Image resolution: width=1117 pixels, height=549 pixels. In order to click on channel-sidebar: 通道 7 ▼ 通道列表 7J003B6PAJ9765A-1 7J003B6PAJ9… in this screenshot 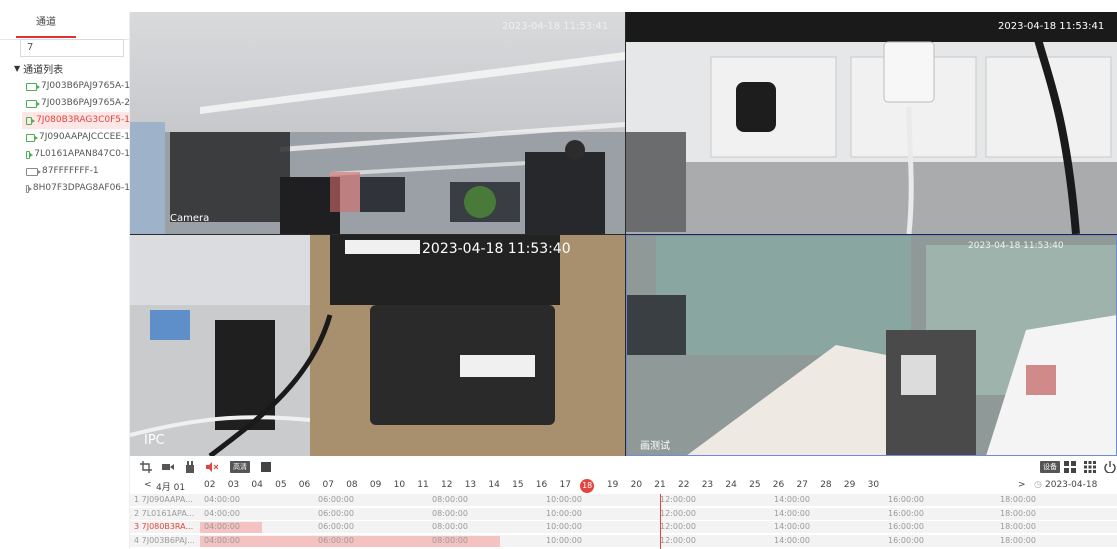, I will do `click(65, 280)`.